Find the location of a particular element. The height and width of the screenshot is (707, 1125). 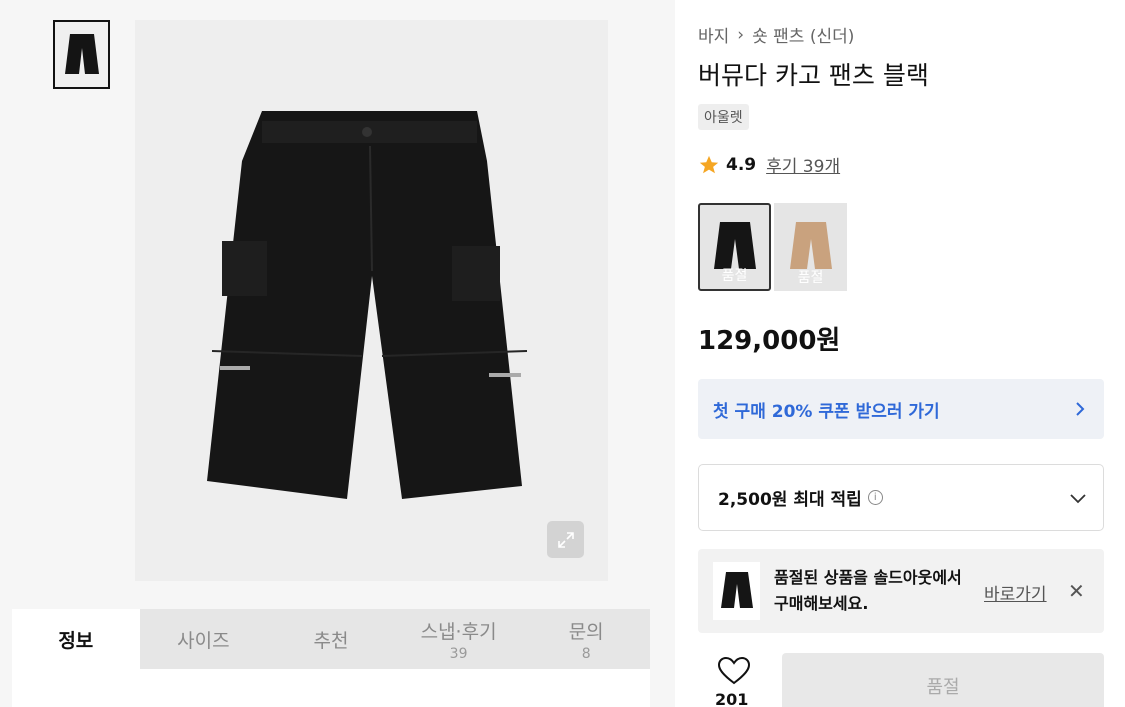

points-dropdown: 2,500원 최대 적립 i is located at coordinates (901, 497).